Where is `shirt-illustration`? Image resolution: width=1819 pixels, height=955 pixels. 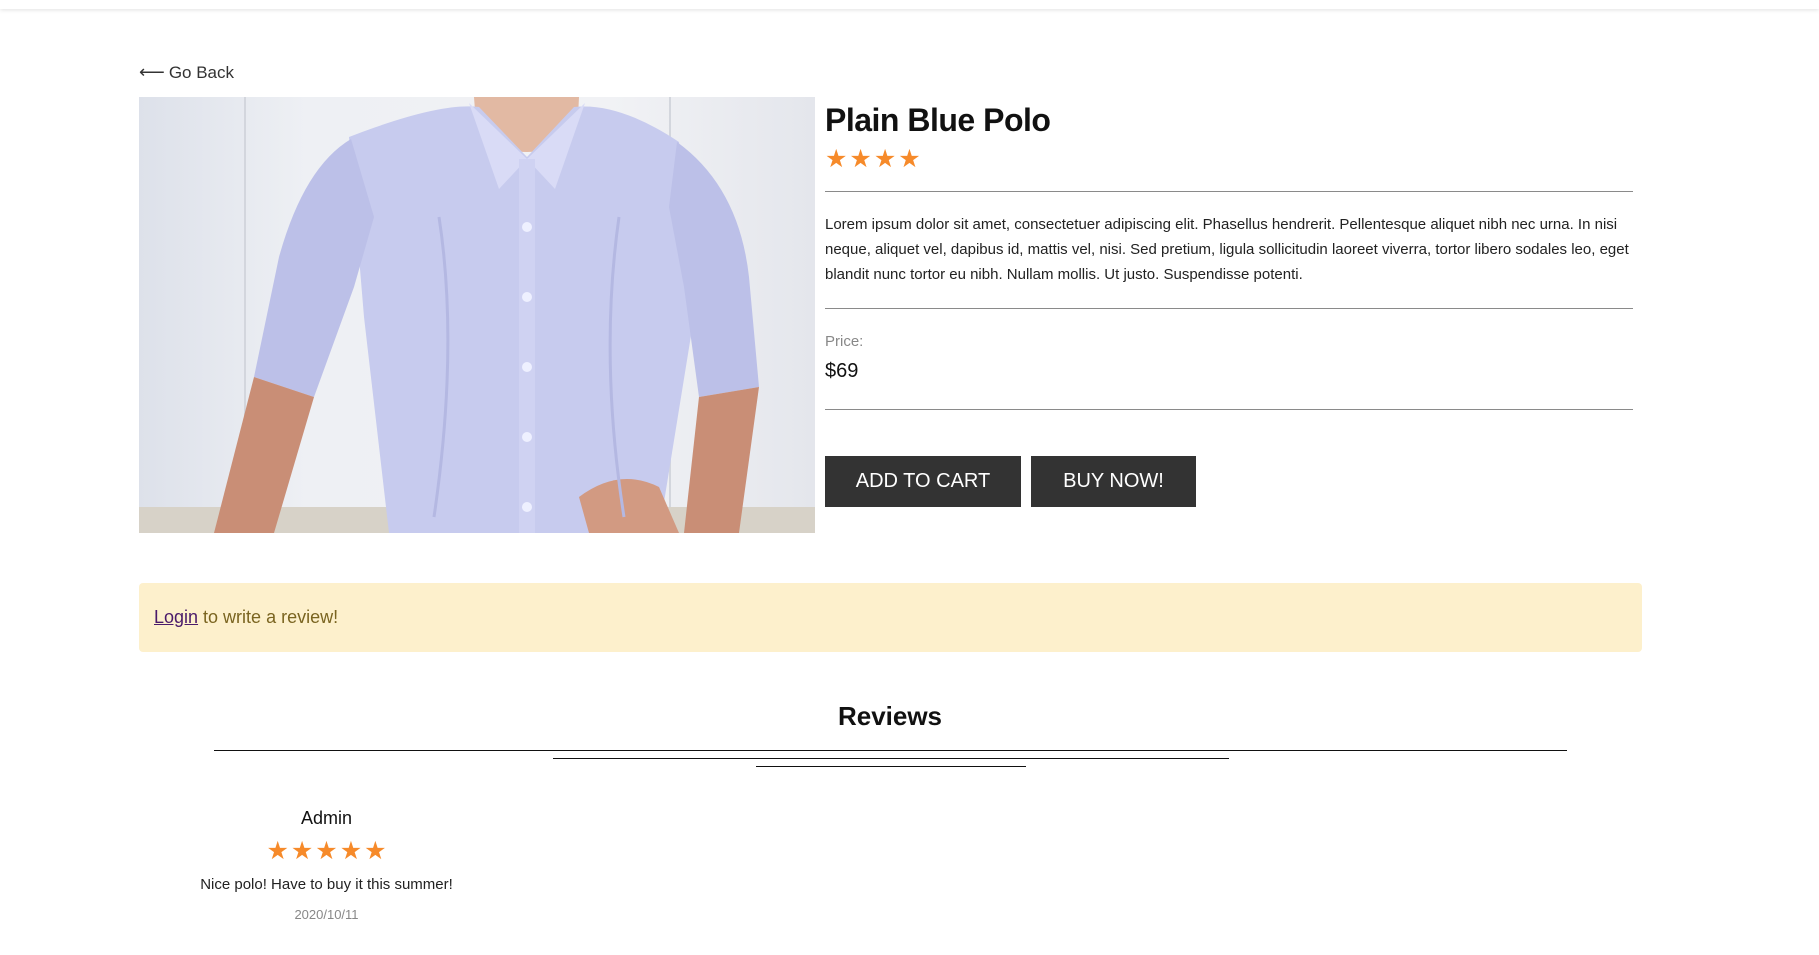
shirt-illustration is located at coordinates (486, 315).